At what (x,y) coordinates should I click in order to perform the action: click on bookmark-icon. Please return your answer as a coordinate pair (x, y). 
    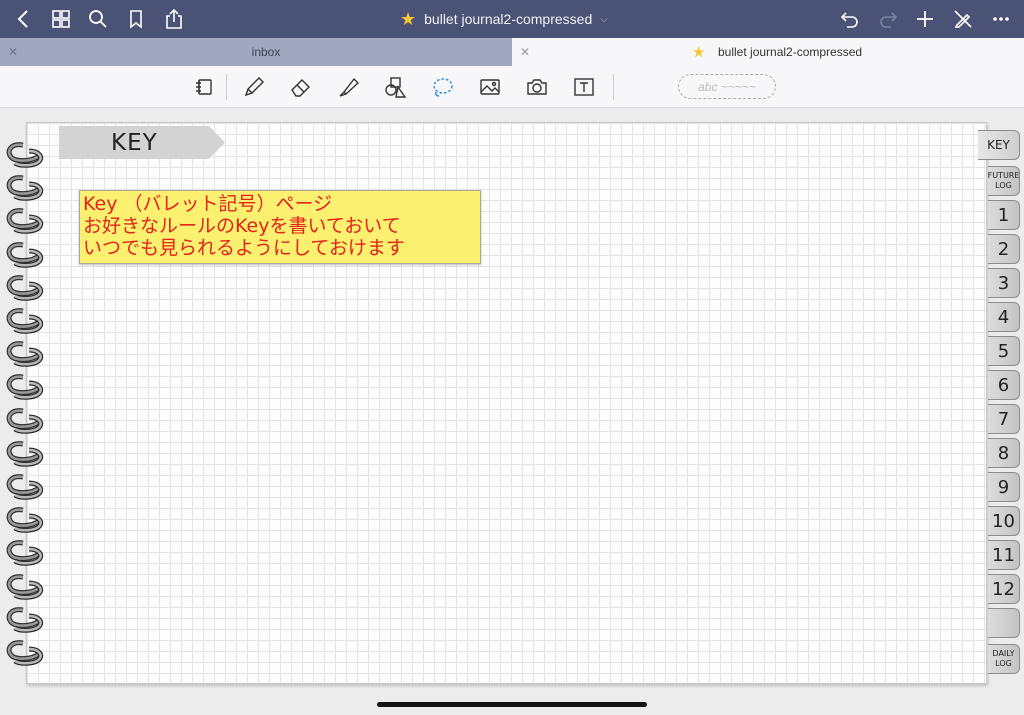
    Looking at the image, I should click on (136, 19).